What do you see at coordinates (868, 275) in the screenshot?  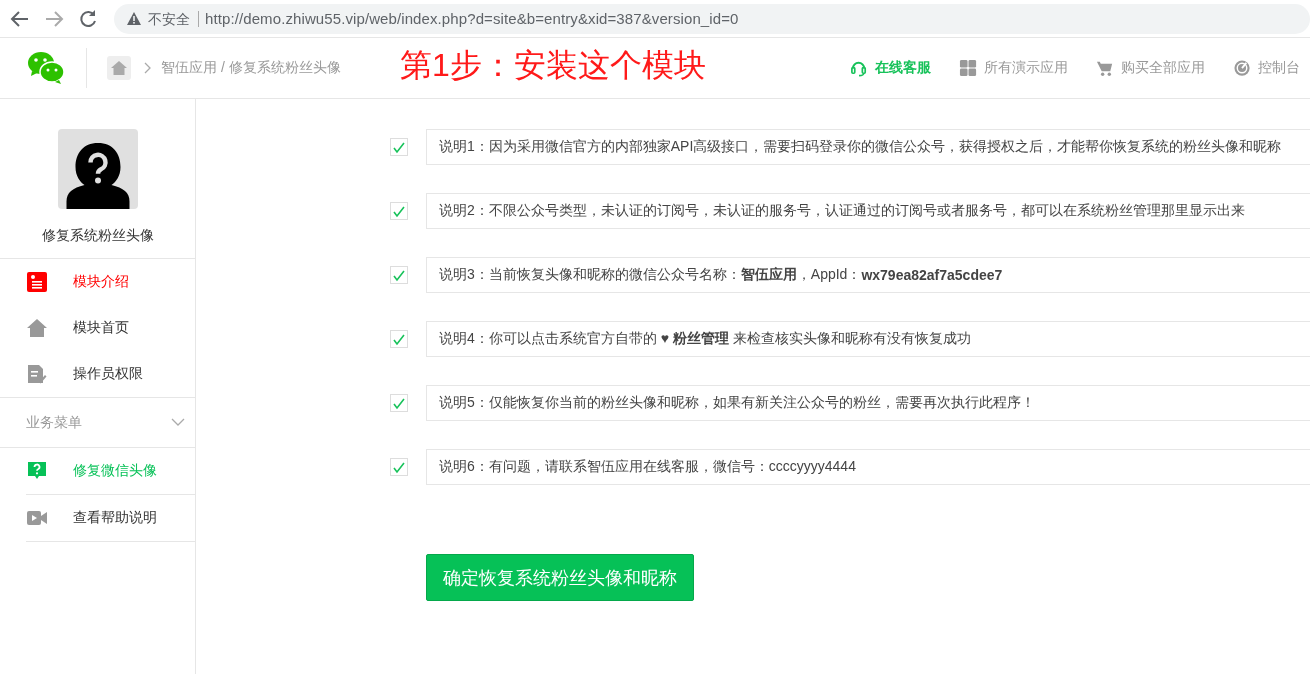 I see `note-text: 说明3：当前恢复头像和昵称的微信公众号名称：智伍应用，AppId：wx79ea82af7a5cdee7` at bounding box center [868, 275].